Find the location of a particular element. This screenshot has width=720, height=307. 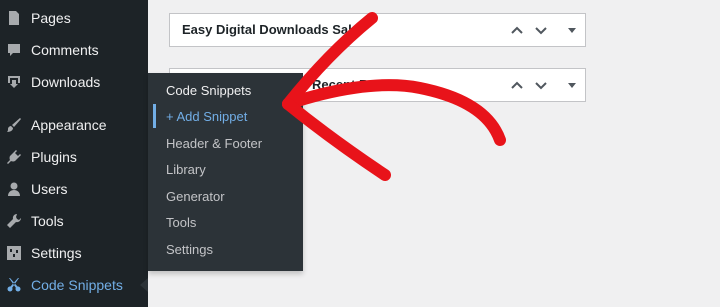

sidebar-item-label: Code Snippets is located at coordinates (77, 285).